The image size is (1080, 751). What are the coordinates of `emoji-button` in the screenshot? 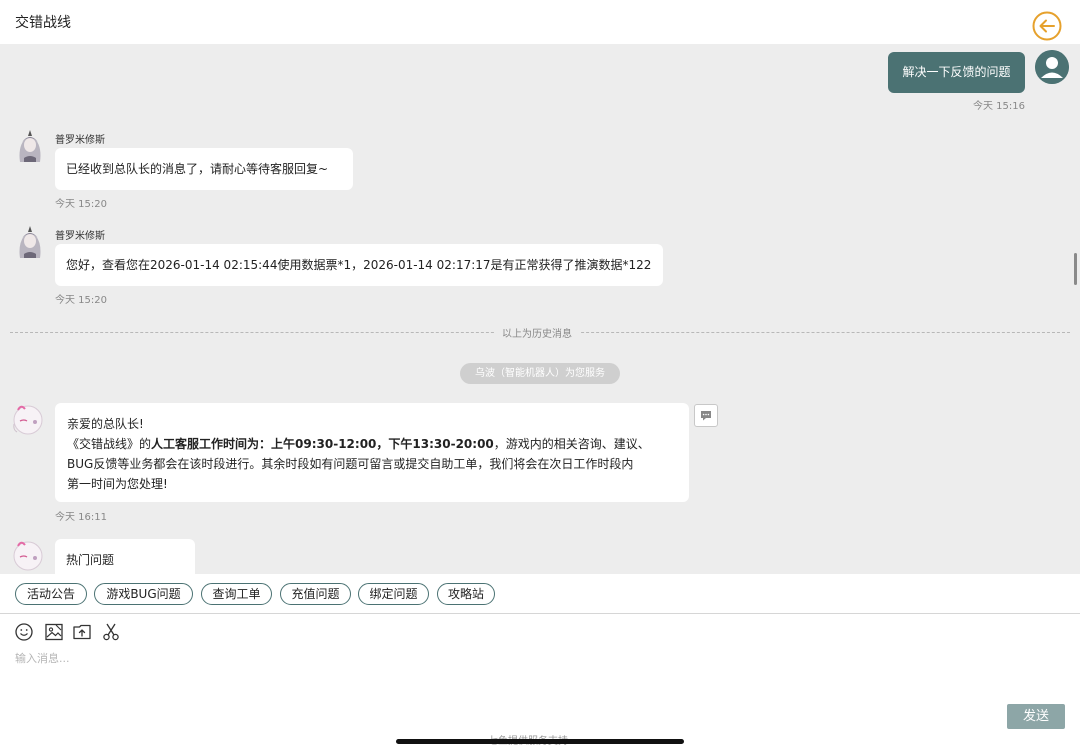 It's located at (24, 632).